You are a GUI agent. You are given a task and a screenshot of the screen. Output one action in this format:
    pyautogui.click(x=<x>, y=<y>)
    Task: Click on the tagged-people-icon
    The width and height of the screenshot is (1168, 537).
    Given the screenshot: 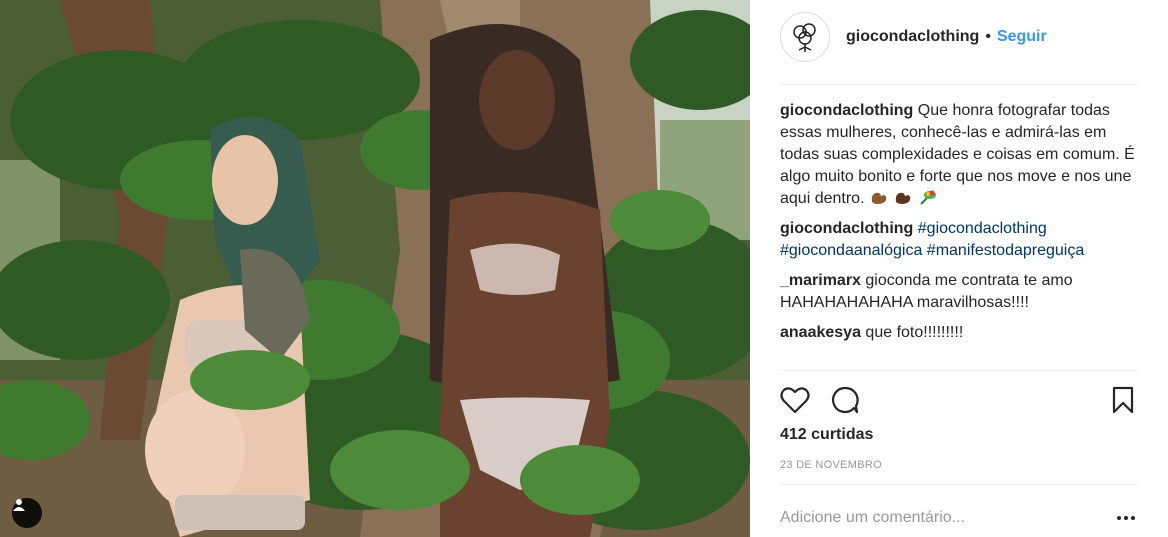 What is the action you would take?
    pyautogui.click(x=27, y=513)
    